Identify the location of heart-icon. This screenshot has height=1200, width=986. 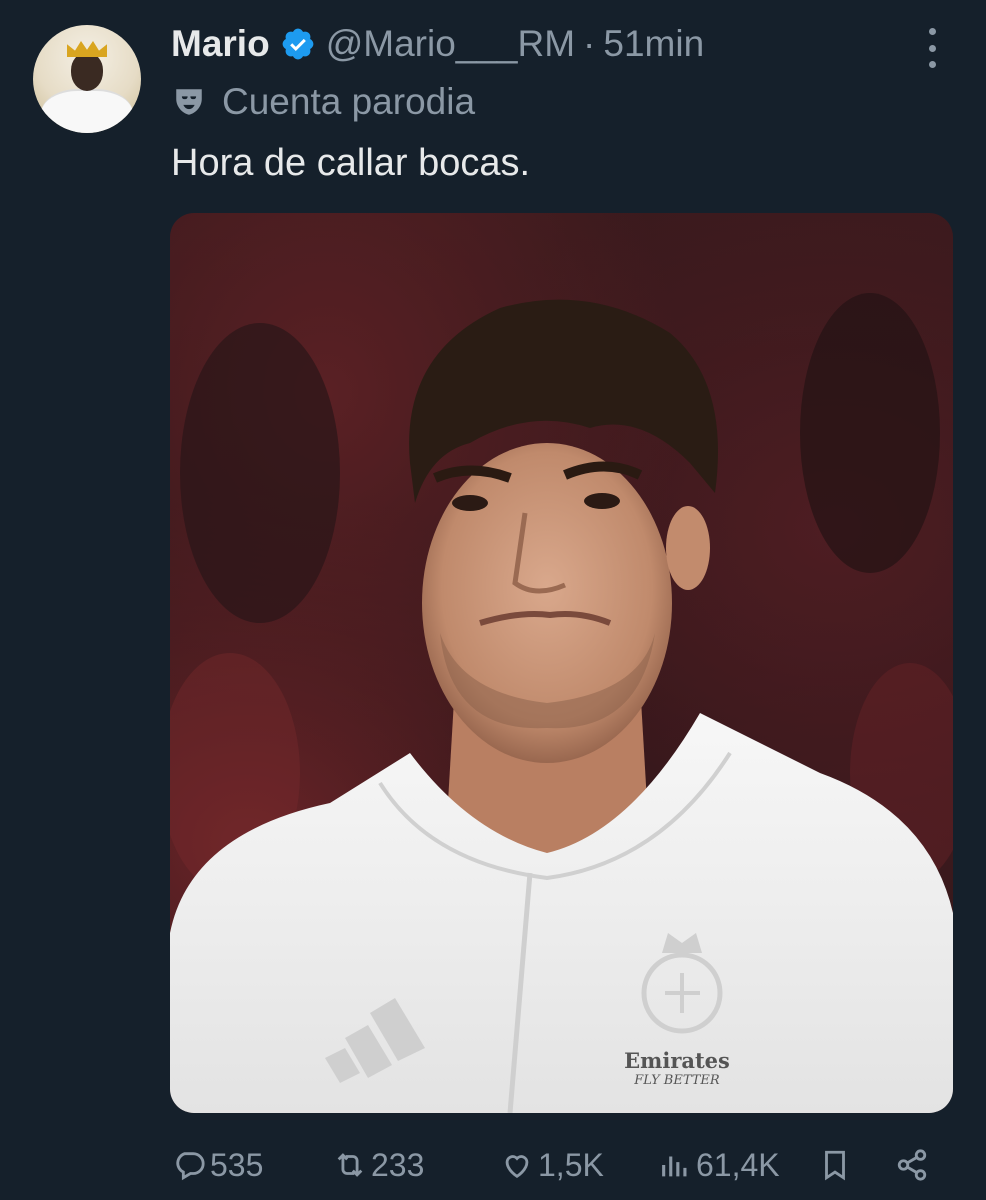
(517, 1167).